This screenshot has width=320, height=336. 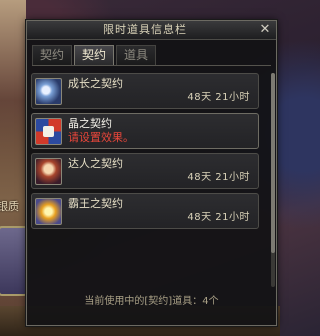 What do you see at coordinates (151, 65) in the screenshot?
I see `tab-divider` at bounding box center [151, 65].